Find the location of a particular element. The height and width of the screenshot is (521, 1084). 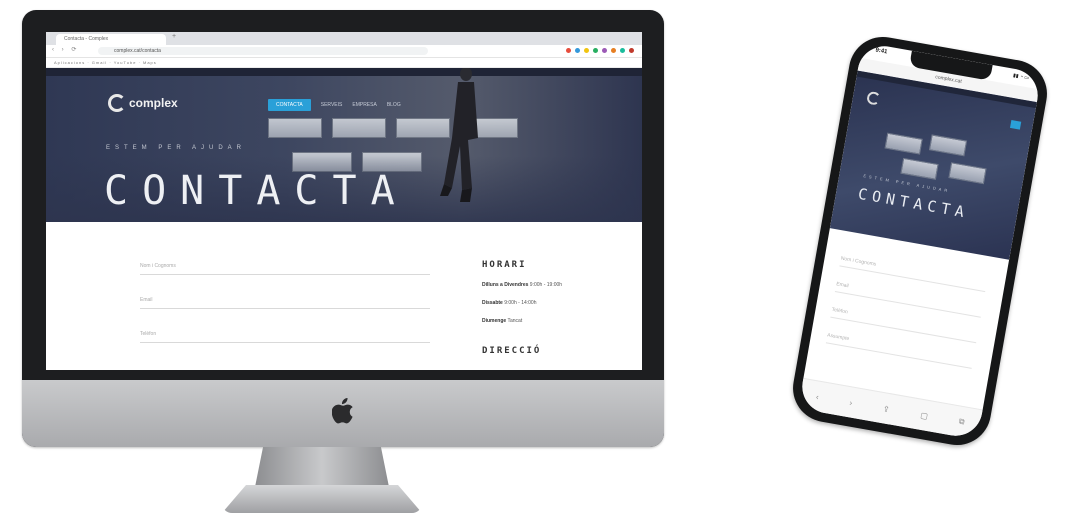

hours-label: Dissabte is located at coordinates (492, 303).